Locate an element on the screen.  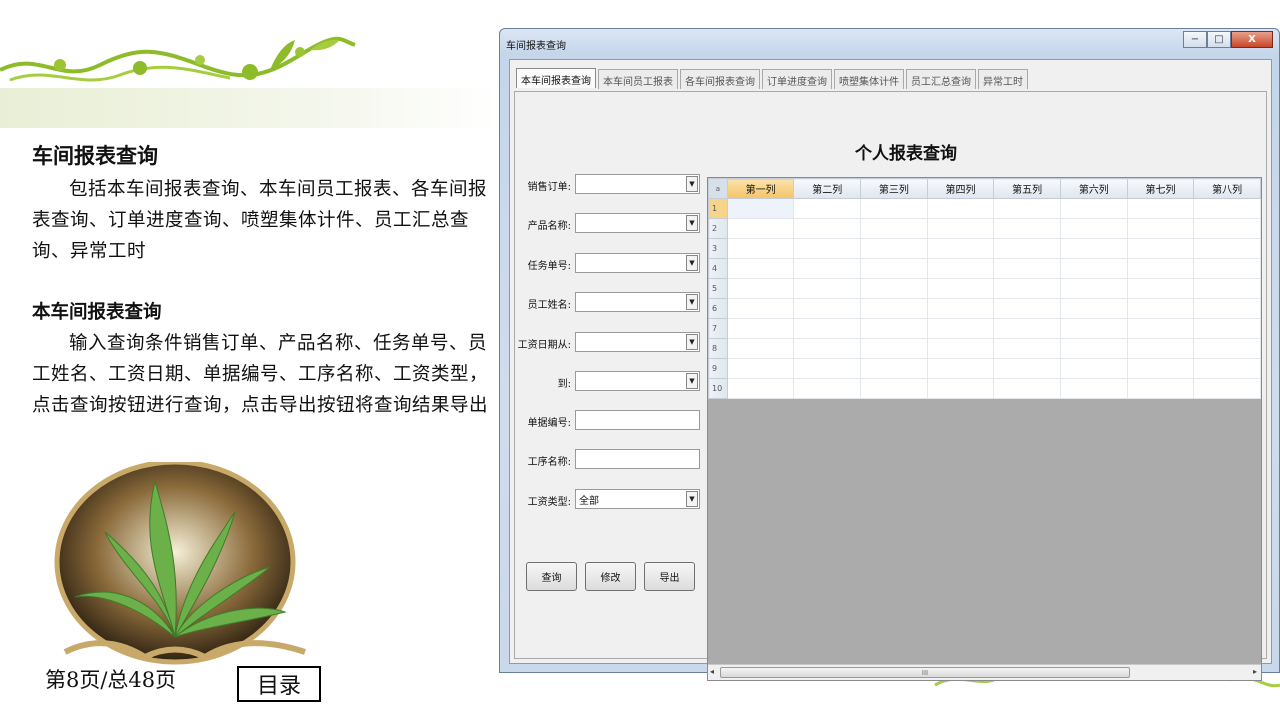
column-header: 第五列 is located at coordinates (1027, 188).